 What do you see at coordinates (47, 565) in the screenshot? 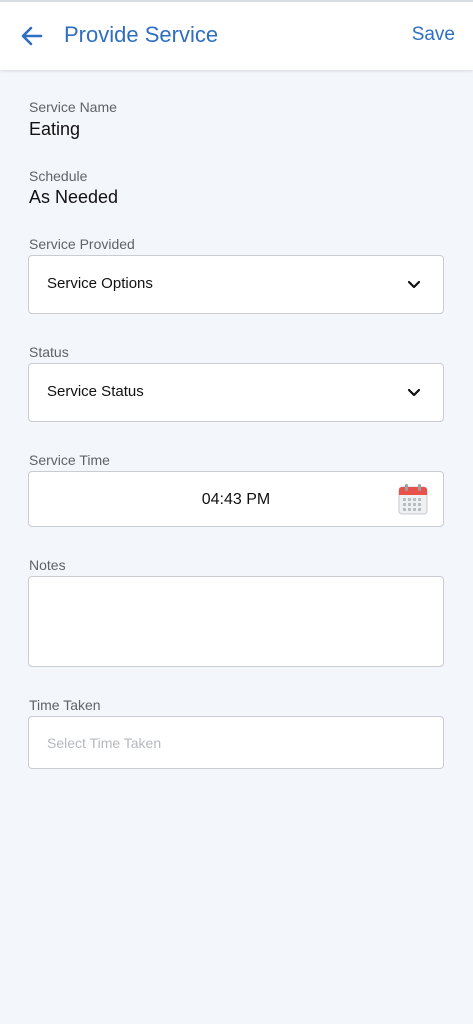
I see `notes-label: Notes` at bounding box center [47, 565].